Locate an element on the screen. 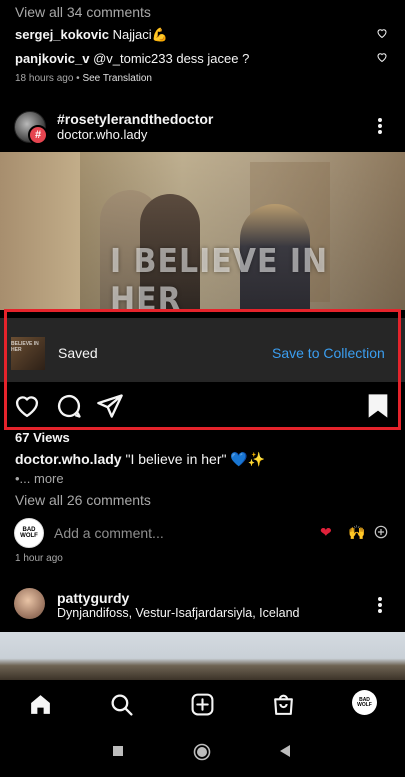 The image size is (405, 777). caption-text: "I believe in her" 💙✨ is located at coordinates (195, 459).